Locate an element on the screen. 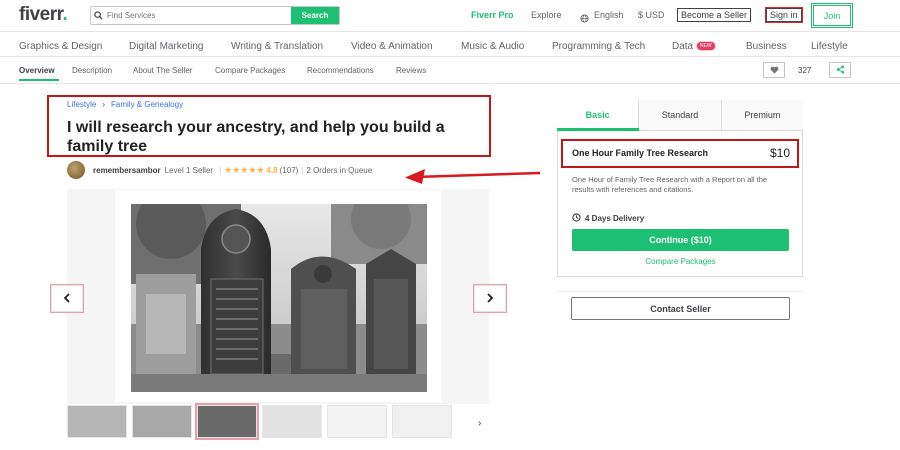  category-programming-tech: Programming & Tech is located at coordinates (598, 46).